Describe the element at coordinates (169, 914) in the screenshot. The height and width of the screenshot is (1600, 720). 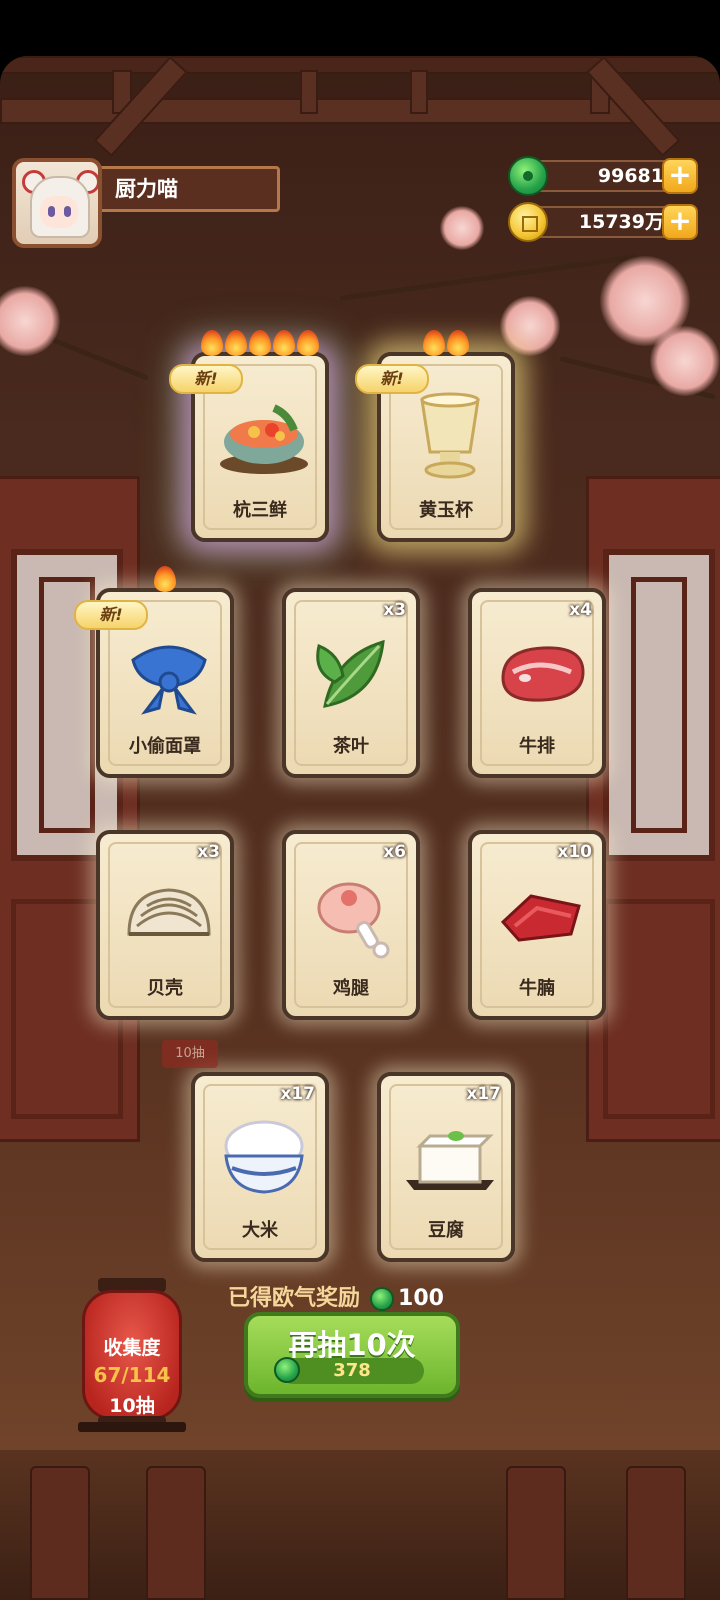
I see `clam-icon` at that location.